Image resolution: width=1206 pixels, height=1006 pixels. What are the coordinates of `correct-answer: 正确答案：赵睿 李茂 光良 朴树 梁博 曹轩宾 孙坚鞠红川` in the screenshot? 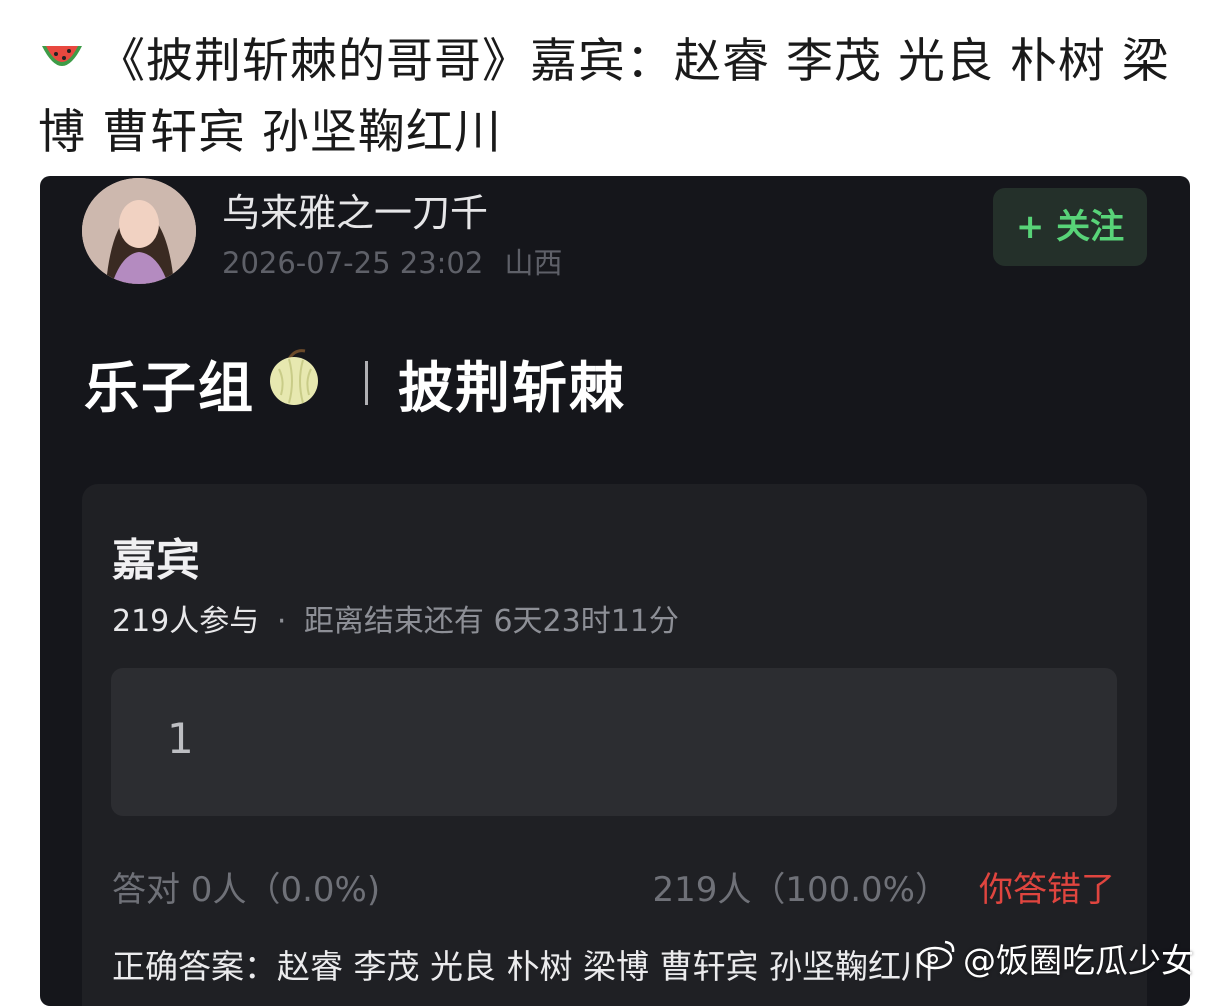 It's located at (523, 966).